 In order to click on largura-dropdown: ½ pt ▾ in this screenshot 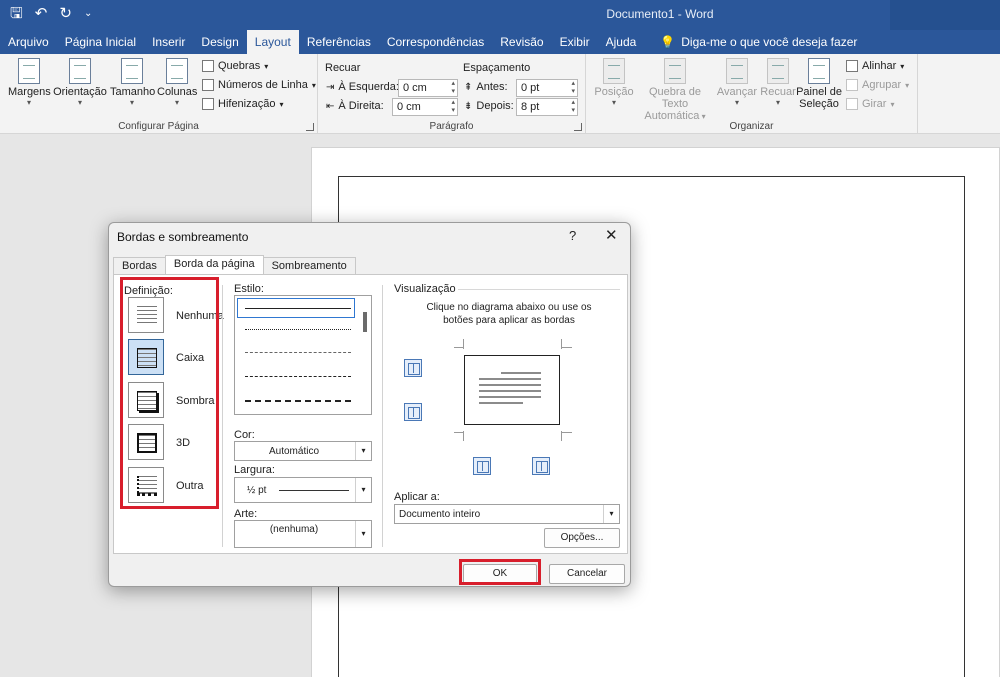, I will do `click(303, 490)`.